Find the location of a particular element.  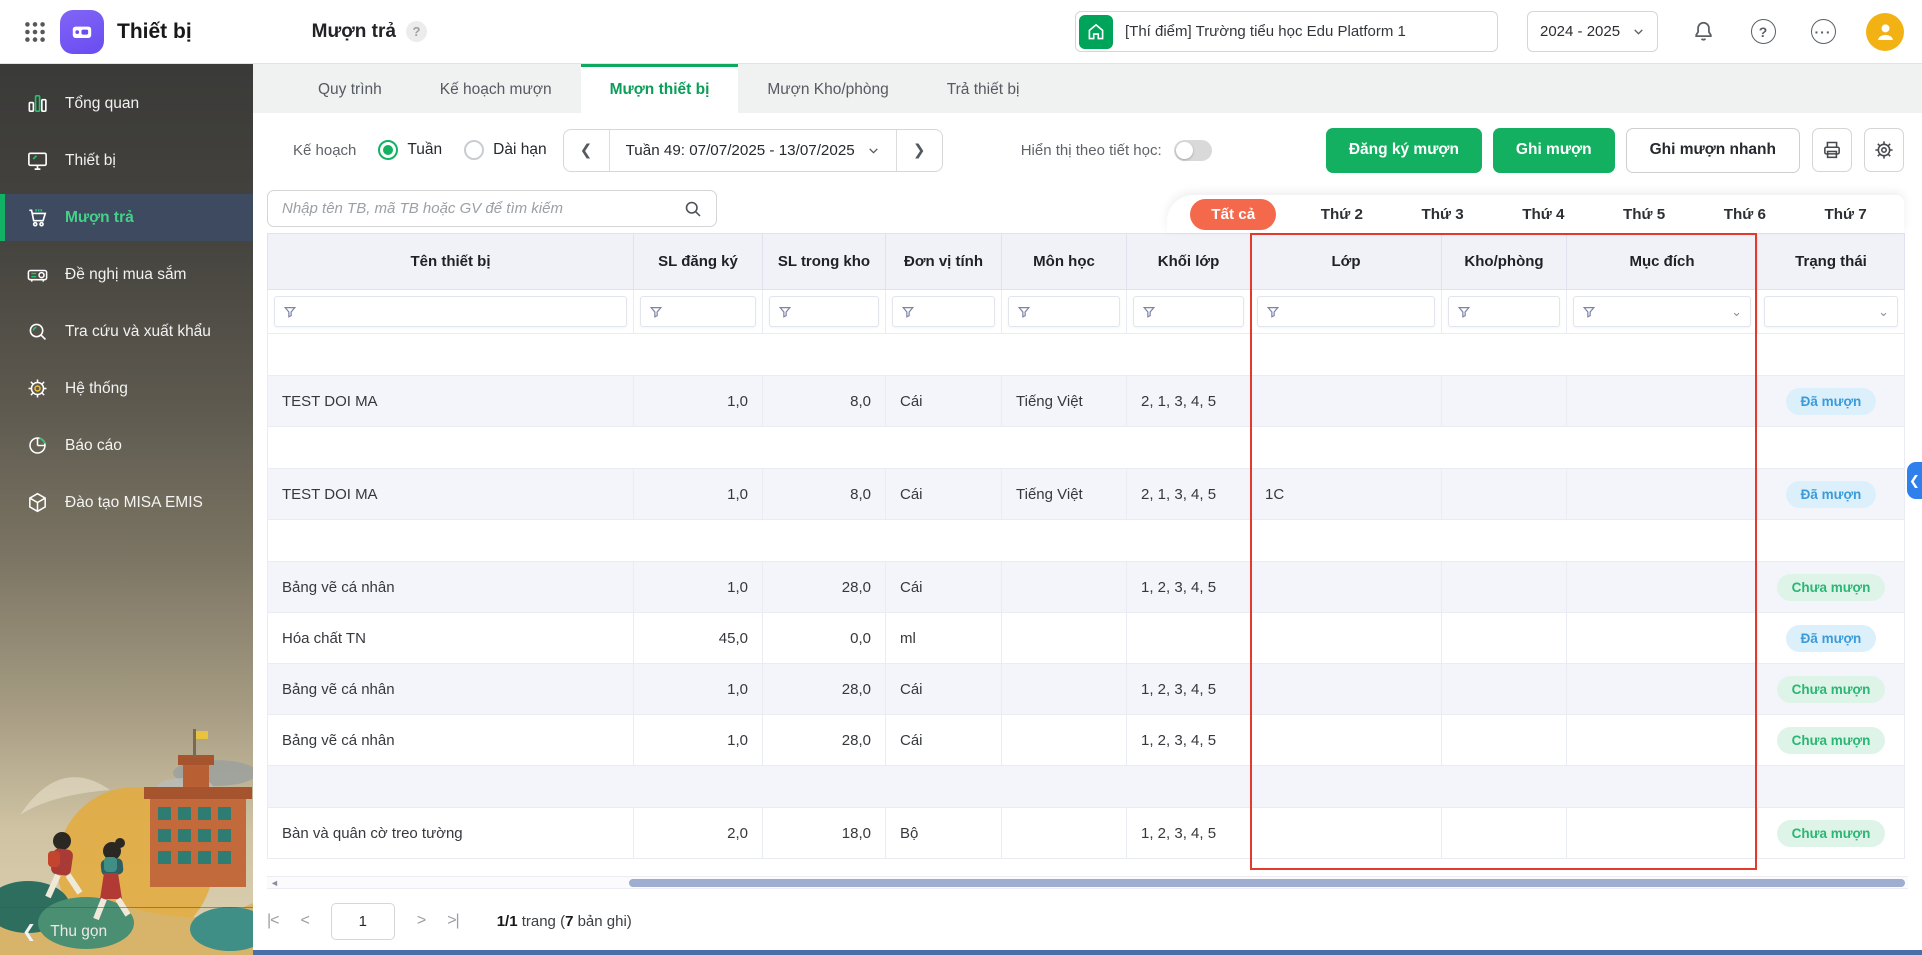

cell: 18,0 is located at coordinates (824, 833).